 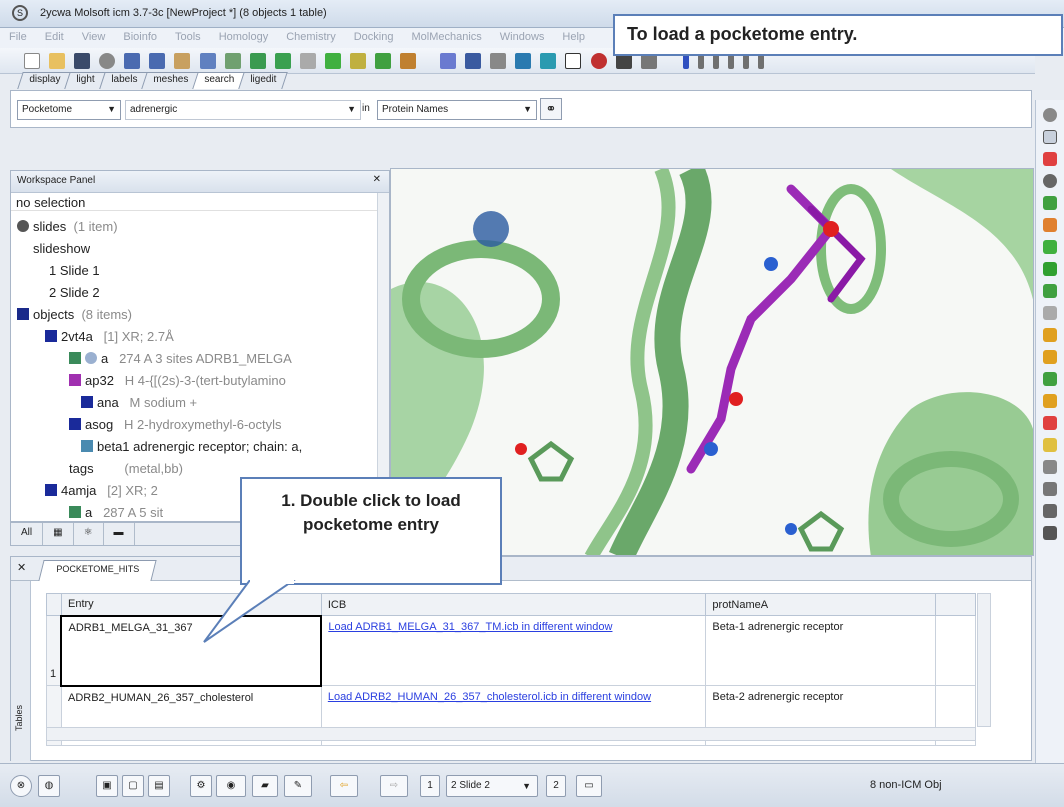 I want to click on hand-icon, so click(x=1050, y=533).